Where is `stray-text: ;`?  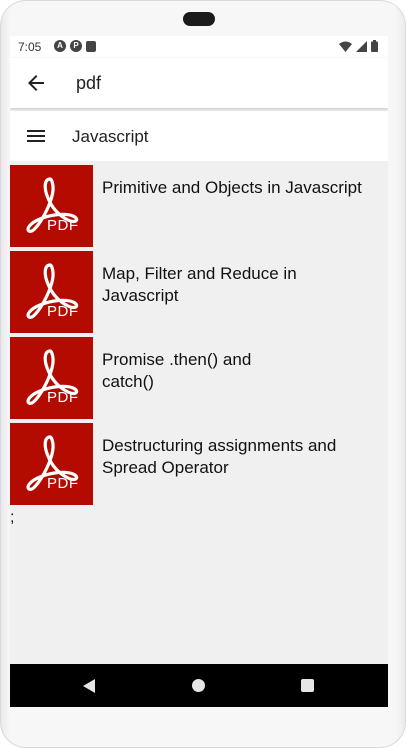 stray-text: ; is located at coordinates (12, 517).